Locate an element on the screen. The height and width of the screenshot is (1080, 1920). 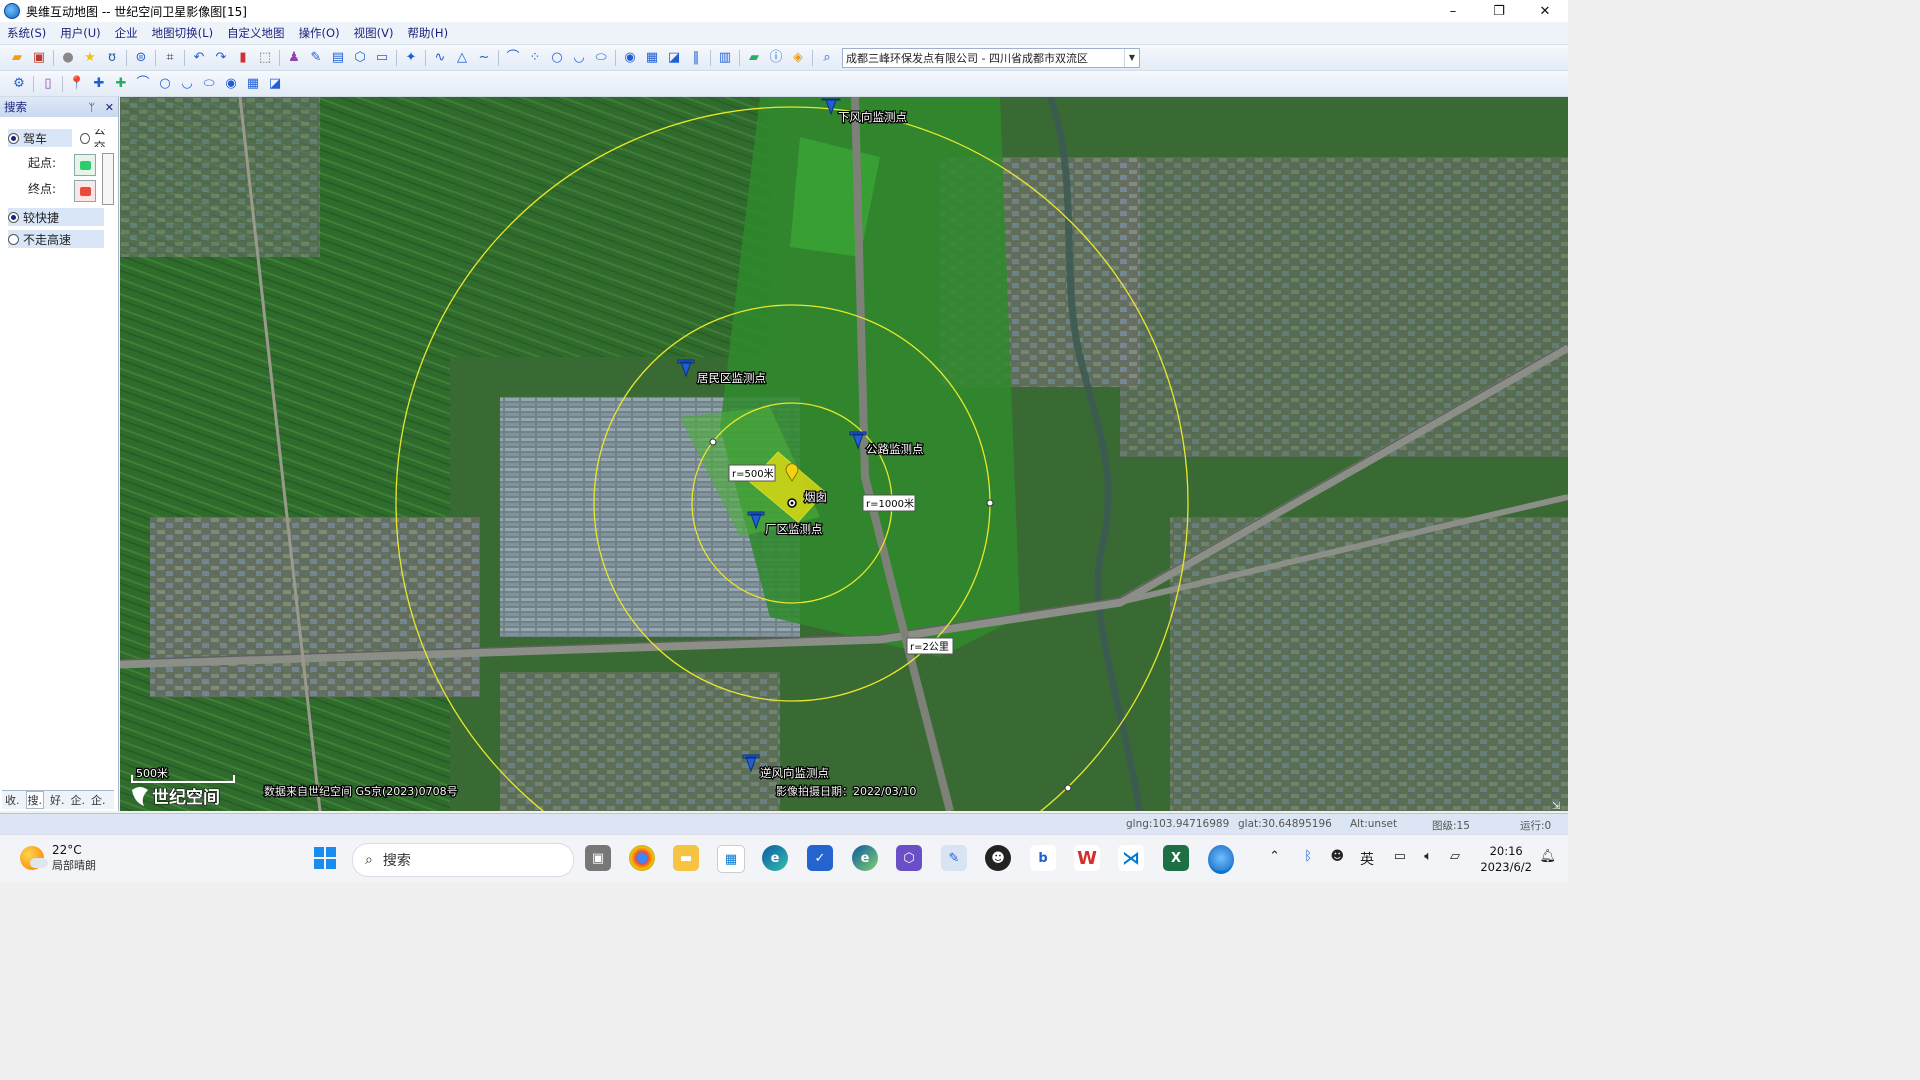
todo-icon: ✓ is located at coordinates (820, 858).